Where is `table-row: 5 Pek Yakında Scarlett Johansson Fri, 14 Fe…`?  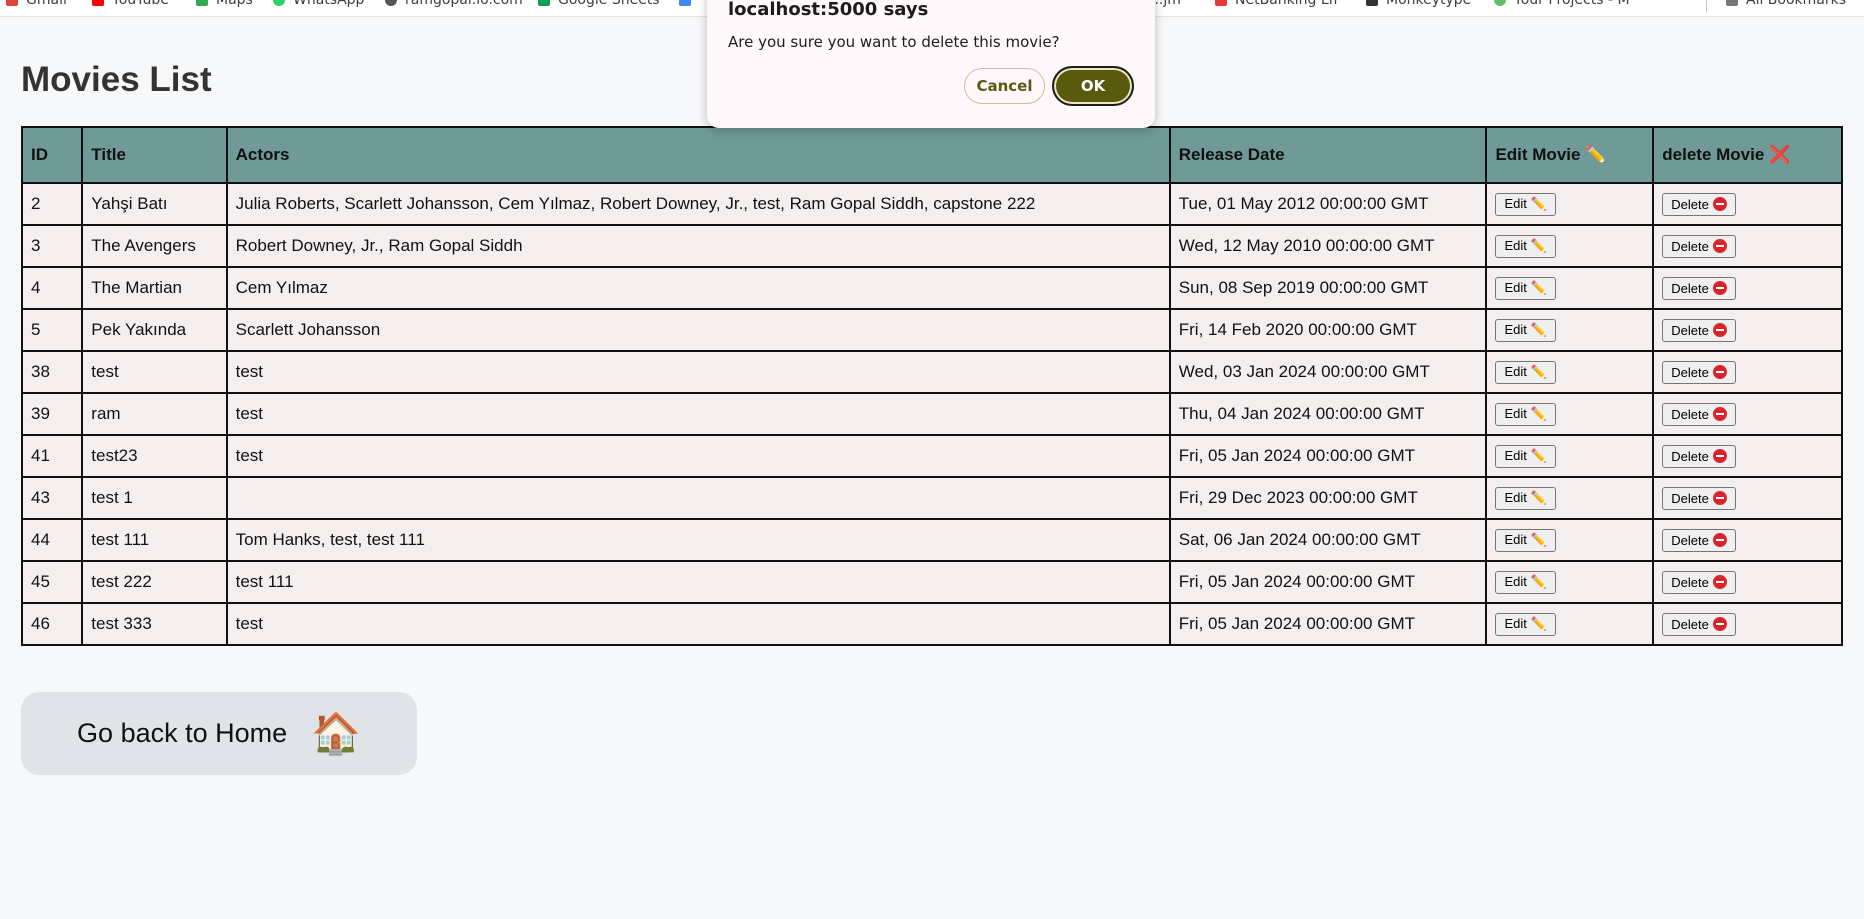 table-row: 5 Pek Yakında Scarlett Johansson Fri, 14 Fe… is located at coordinates (931, 330).